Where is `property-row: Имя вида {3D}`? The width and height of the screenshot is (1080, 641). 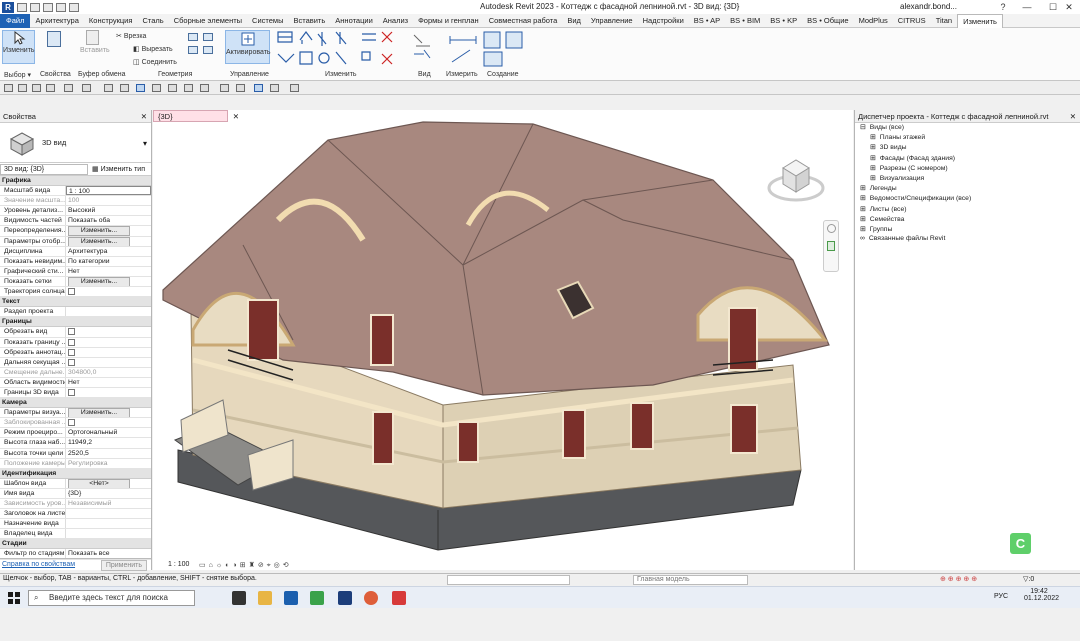 property-row: Имя вида {3D} is located at coordinates (75, 493).